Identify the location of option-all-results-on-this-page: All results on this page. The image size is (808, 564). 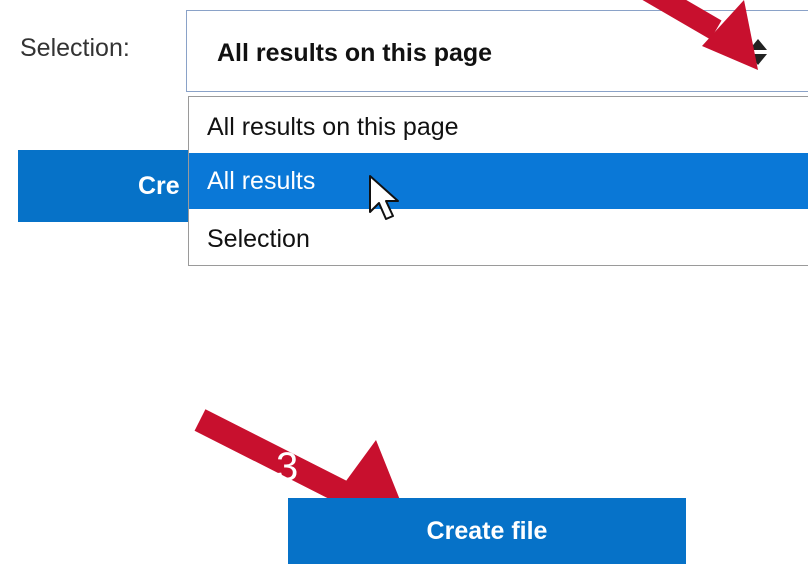
(498, 127).